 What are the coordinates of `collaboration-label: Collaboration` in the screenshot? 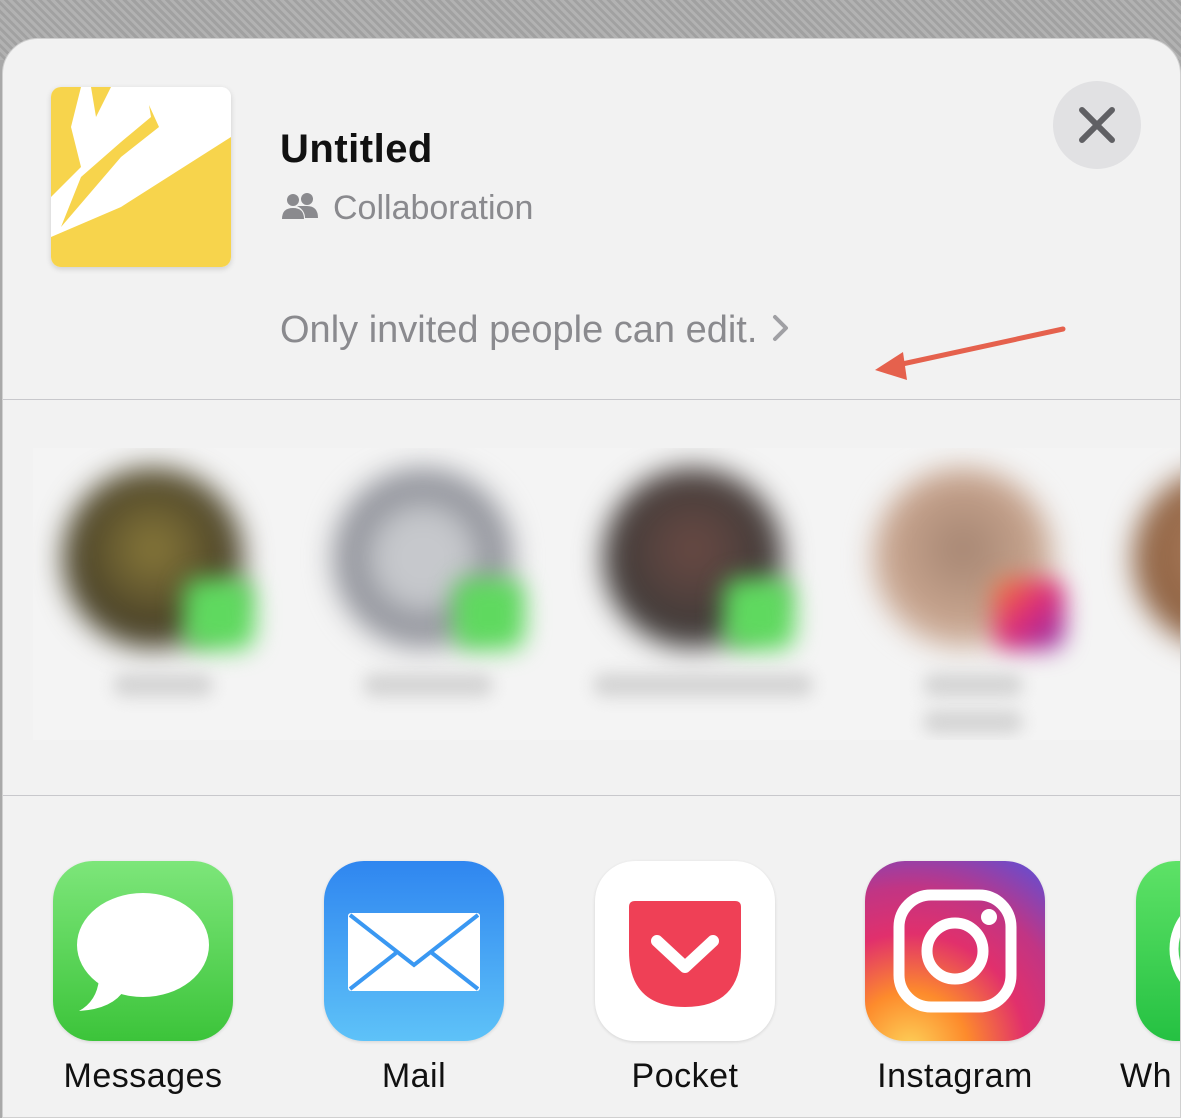 It's located at (433, 208).